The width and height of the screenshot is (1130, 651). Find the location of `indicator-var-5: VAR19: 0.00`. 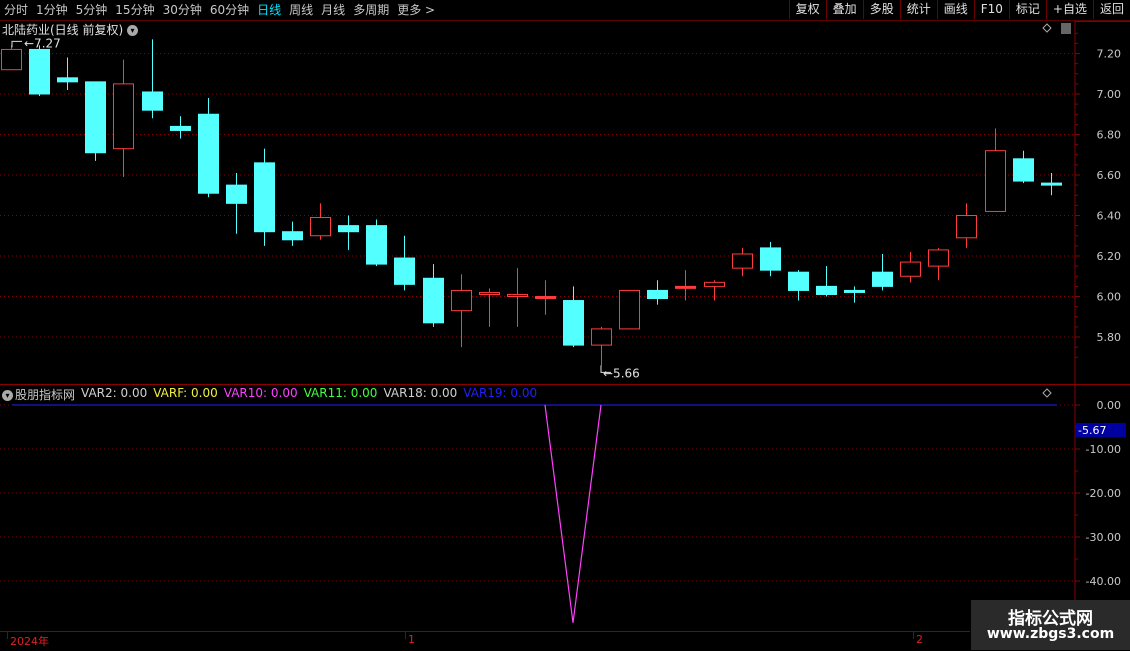

indicator-var-5: VAR19: 0.00 is located at coordinates (500, 393).